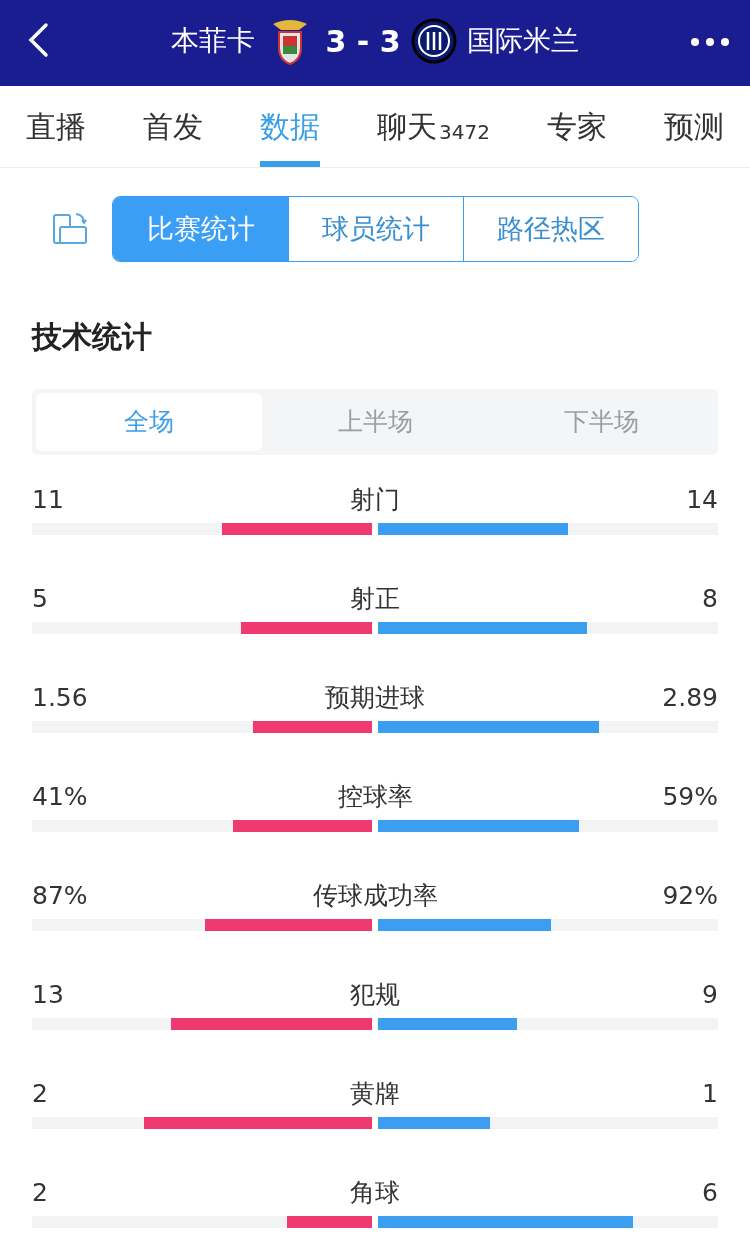  What do you see at coordinates (375, 599) in the screenshot?
I see `stat-name: 射正` at bounding box center [375, 599].